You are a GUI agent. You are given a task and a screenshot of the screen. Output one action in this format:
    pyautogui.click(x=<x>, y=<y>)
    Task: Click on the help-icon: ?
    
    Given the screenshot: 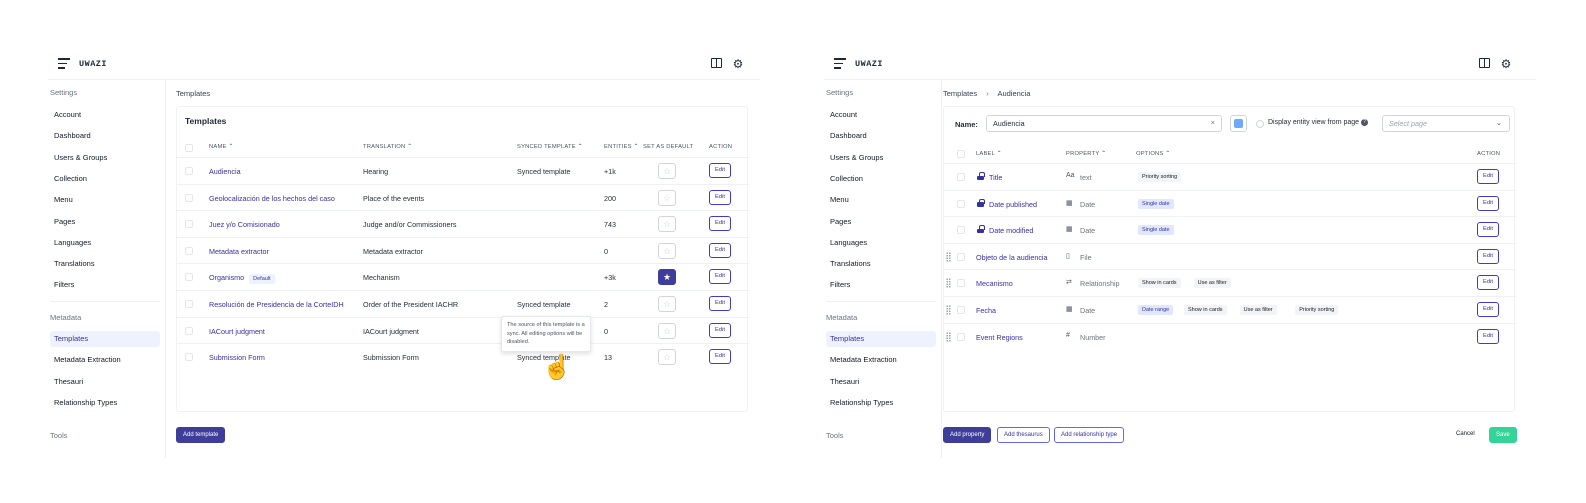 What is the action you would take?
    pyautogui.click(x=1365, y=122)
    